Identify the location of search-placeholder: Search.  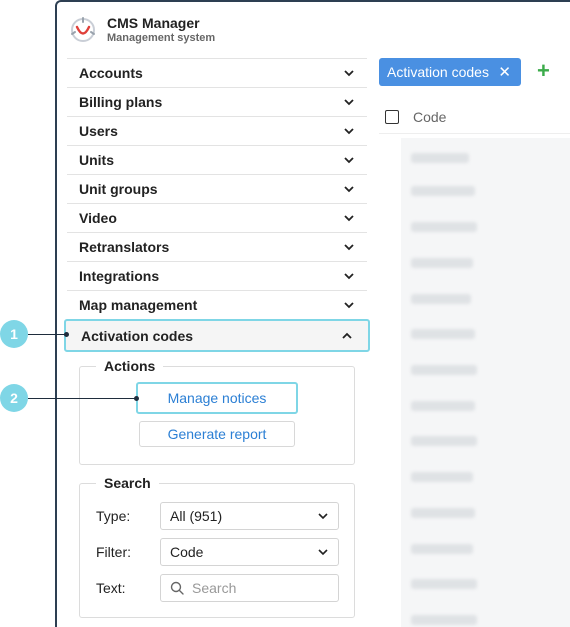
(214, 588).